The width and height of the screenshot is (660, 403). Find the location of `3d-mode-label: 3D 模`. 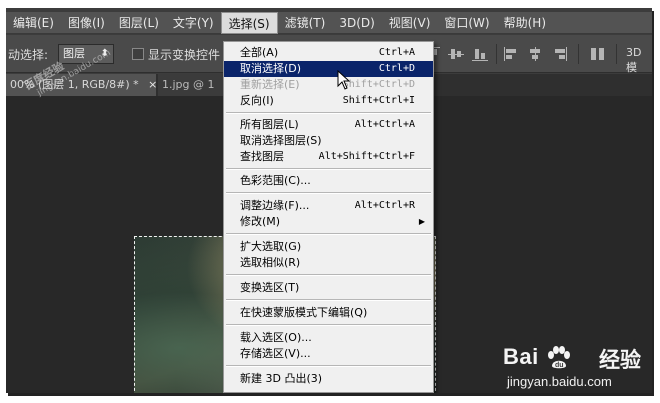

3d-mode-label: 3D 模 is located at coordinates (634, 60).